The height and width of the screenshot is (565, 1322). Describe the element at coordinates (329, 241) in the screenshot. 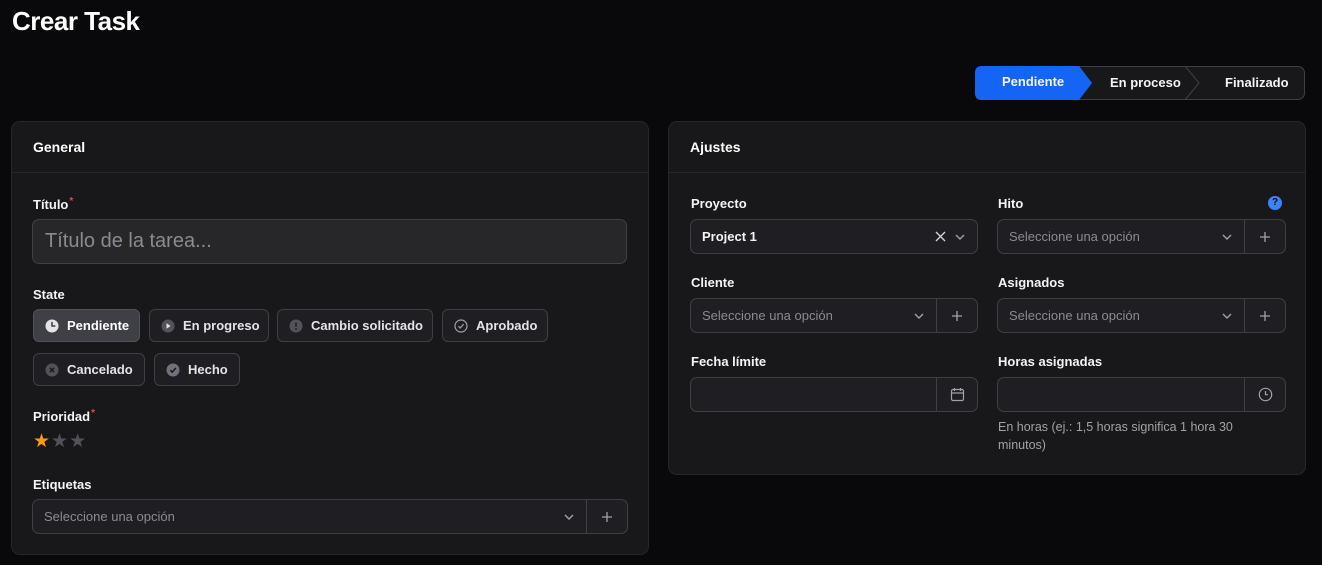

I see `title-input` at that location.